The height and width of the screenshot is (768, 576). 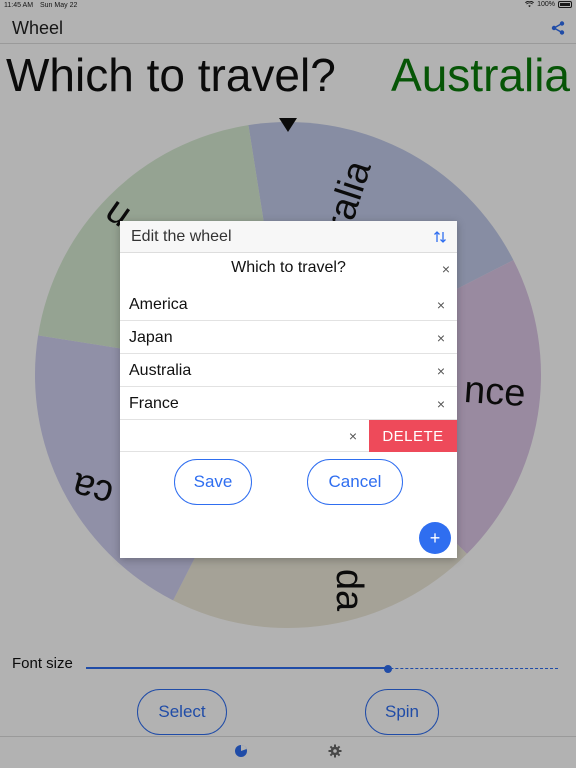 I want to click on add-item-button: +, so click(x=435, y=538).